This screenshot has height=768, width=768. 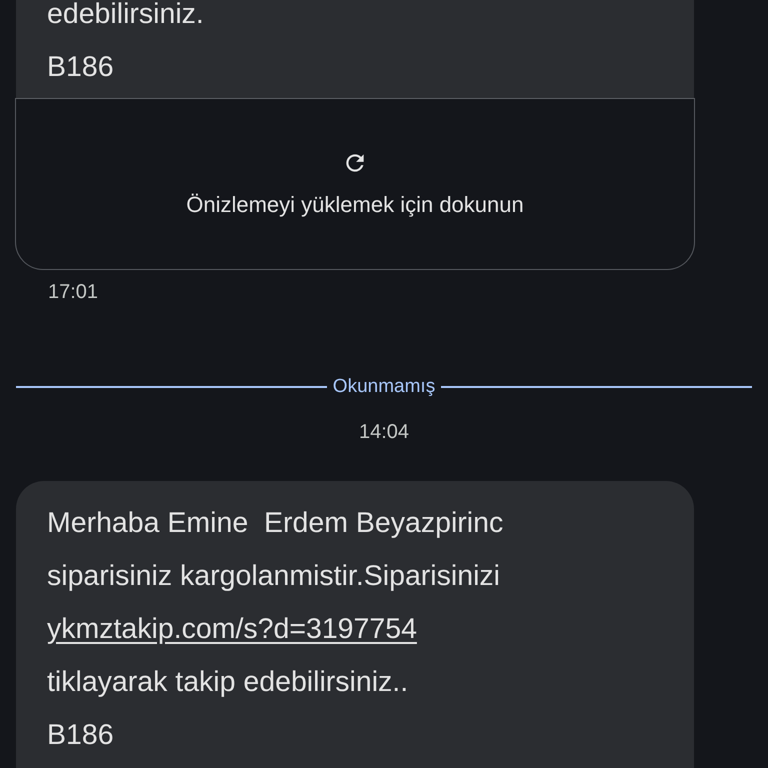 What do you see at coordinates (228, 682) in the screenshot?
I see `message-text: tiklayarak takip edebilirsiniz..` at bounding box center [228, 682].